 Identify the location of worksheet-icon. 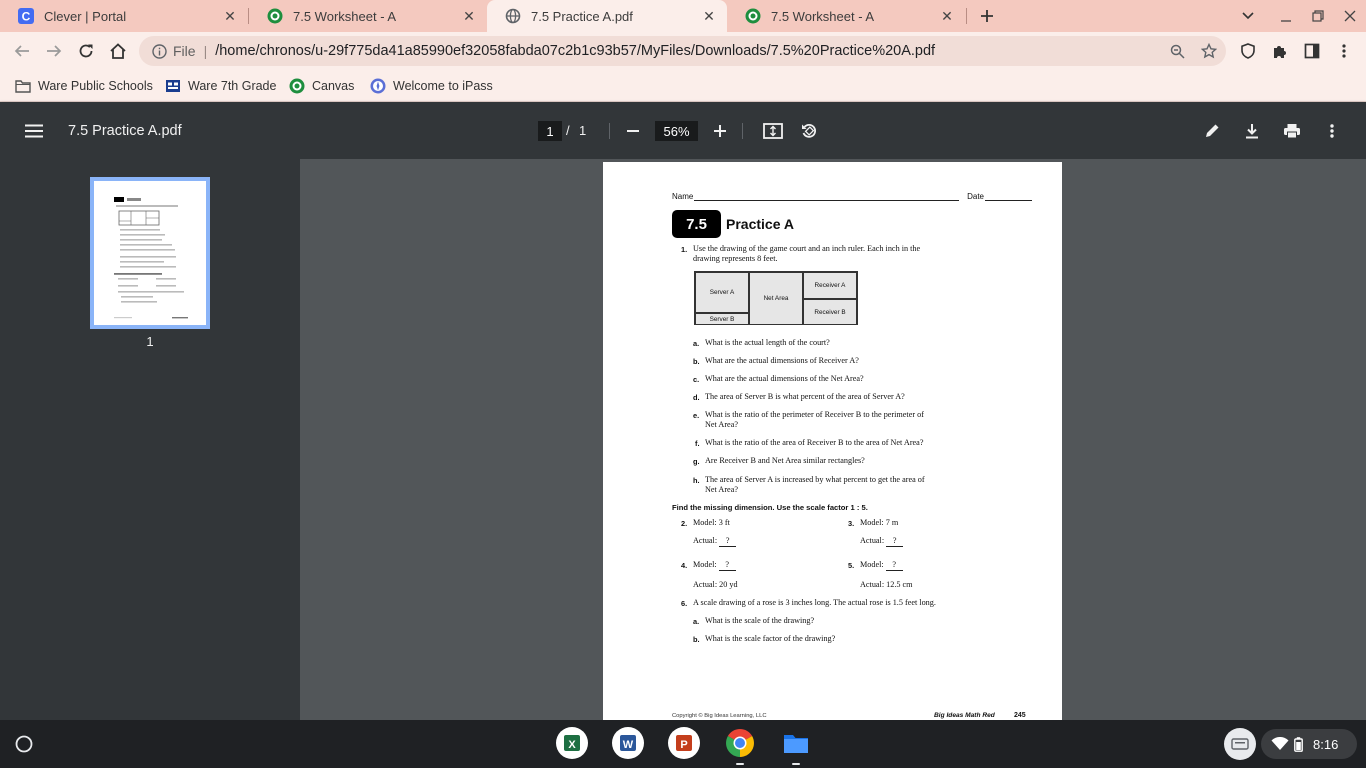
(753, 16).